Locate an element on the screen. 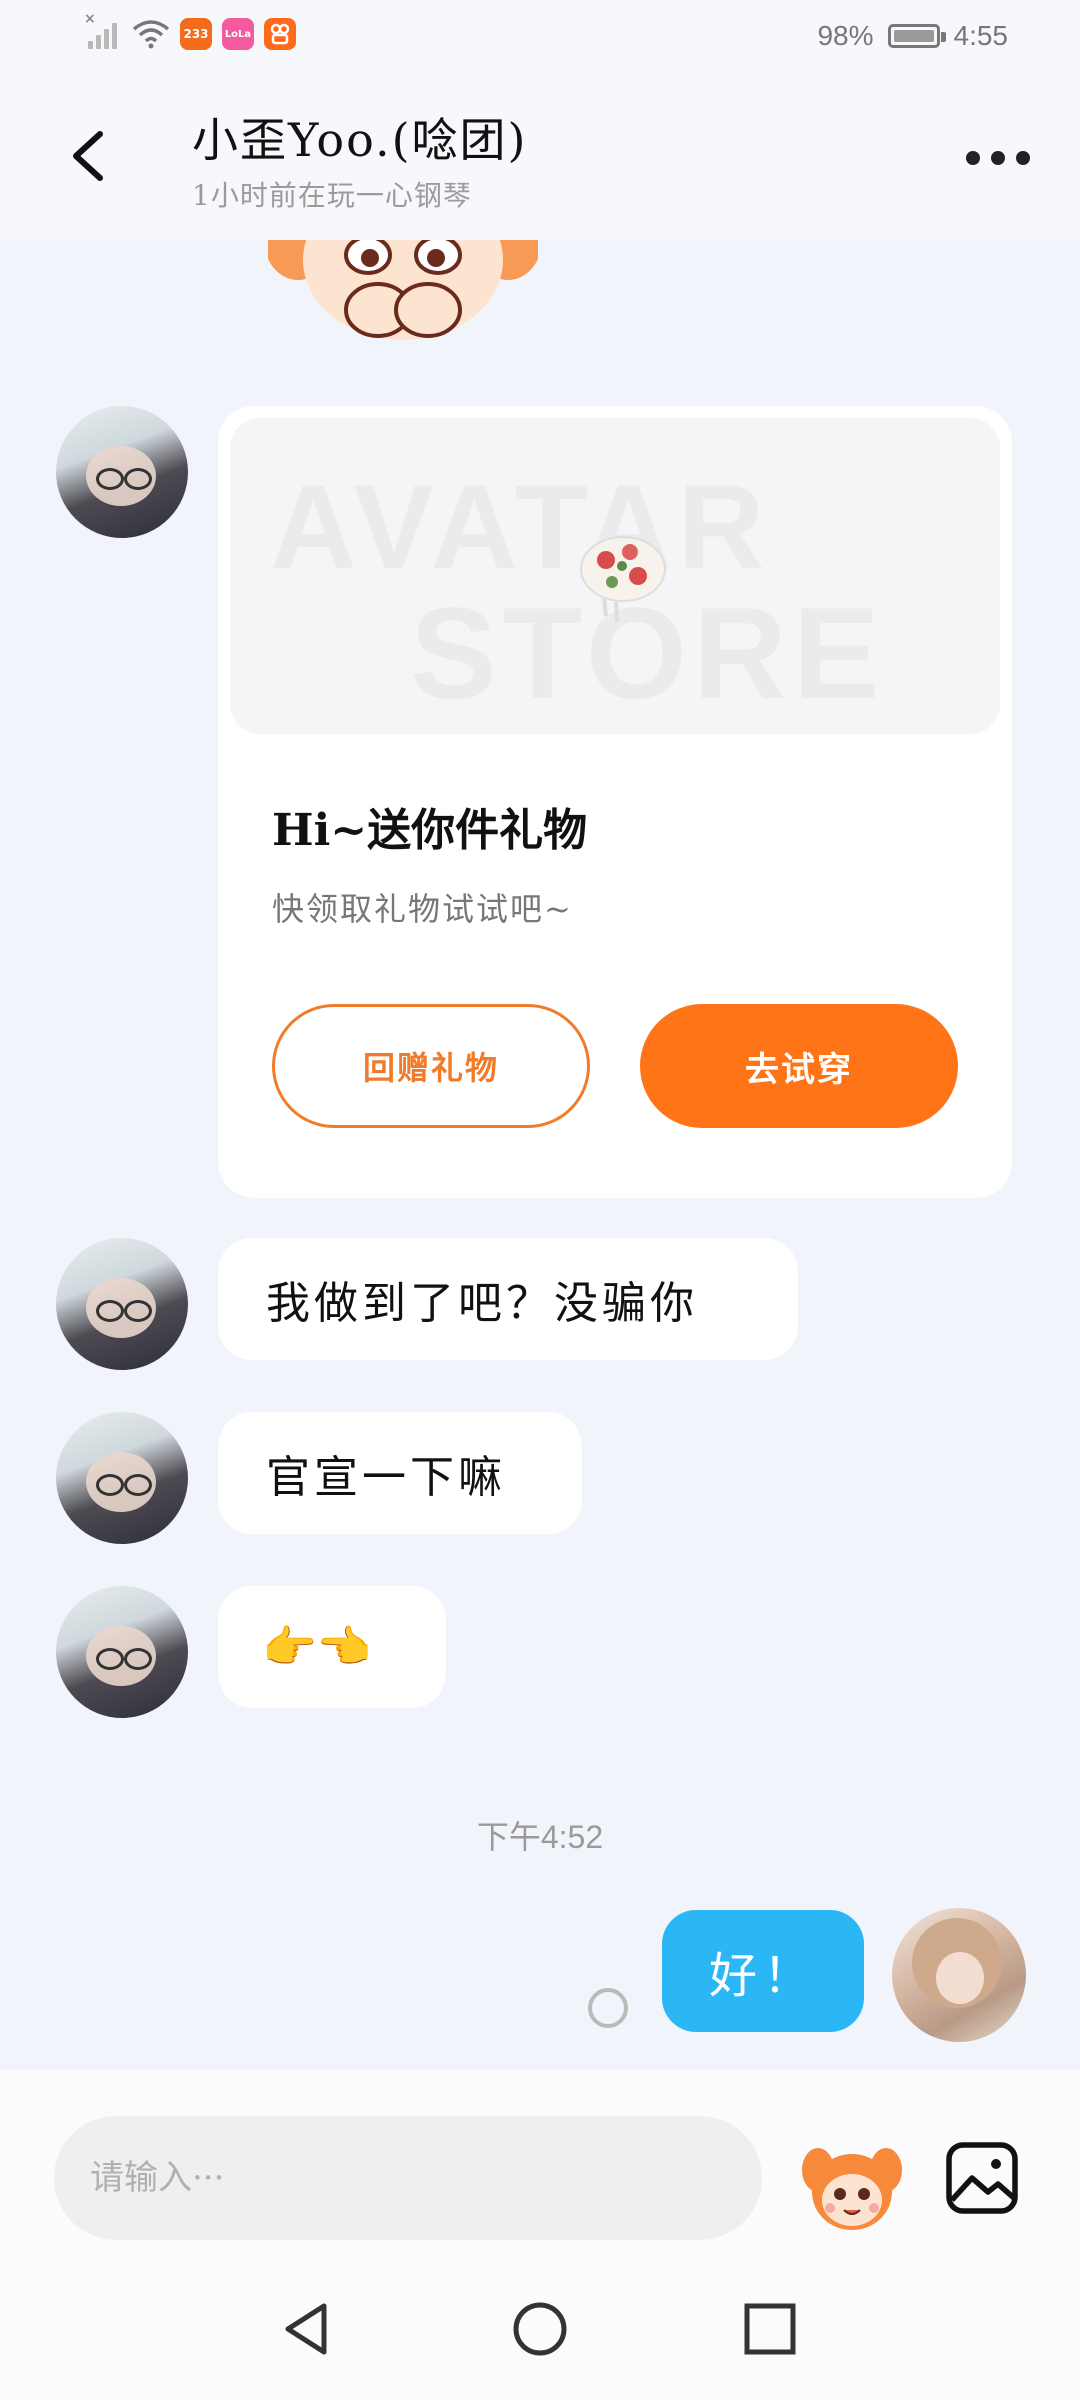  nav-recents-icon is located at coordinates (770, 2329).